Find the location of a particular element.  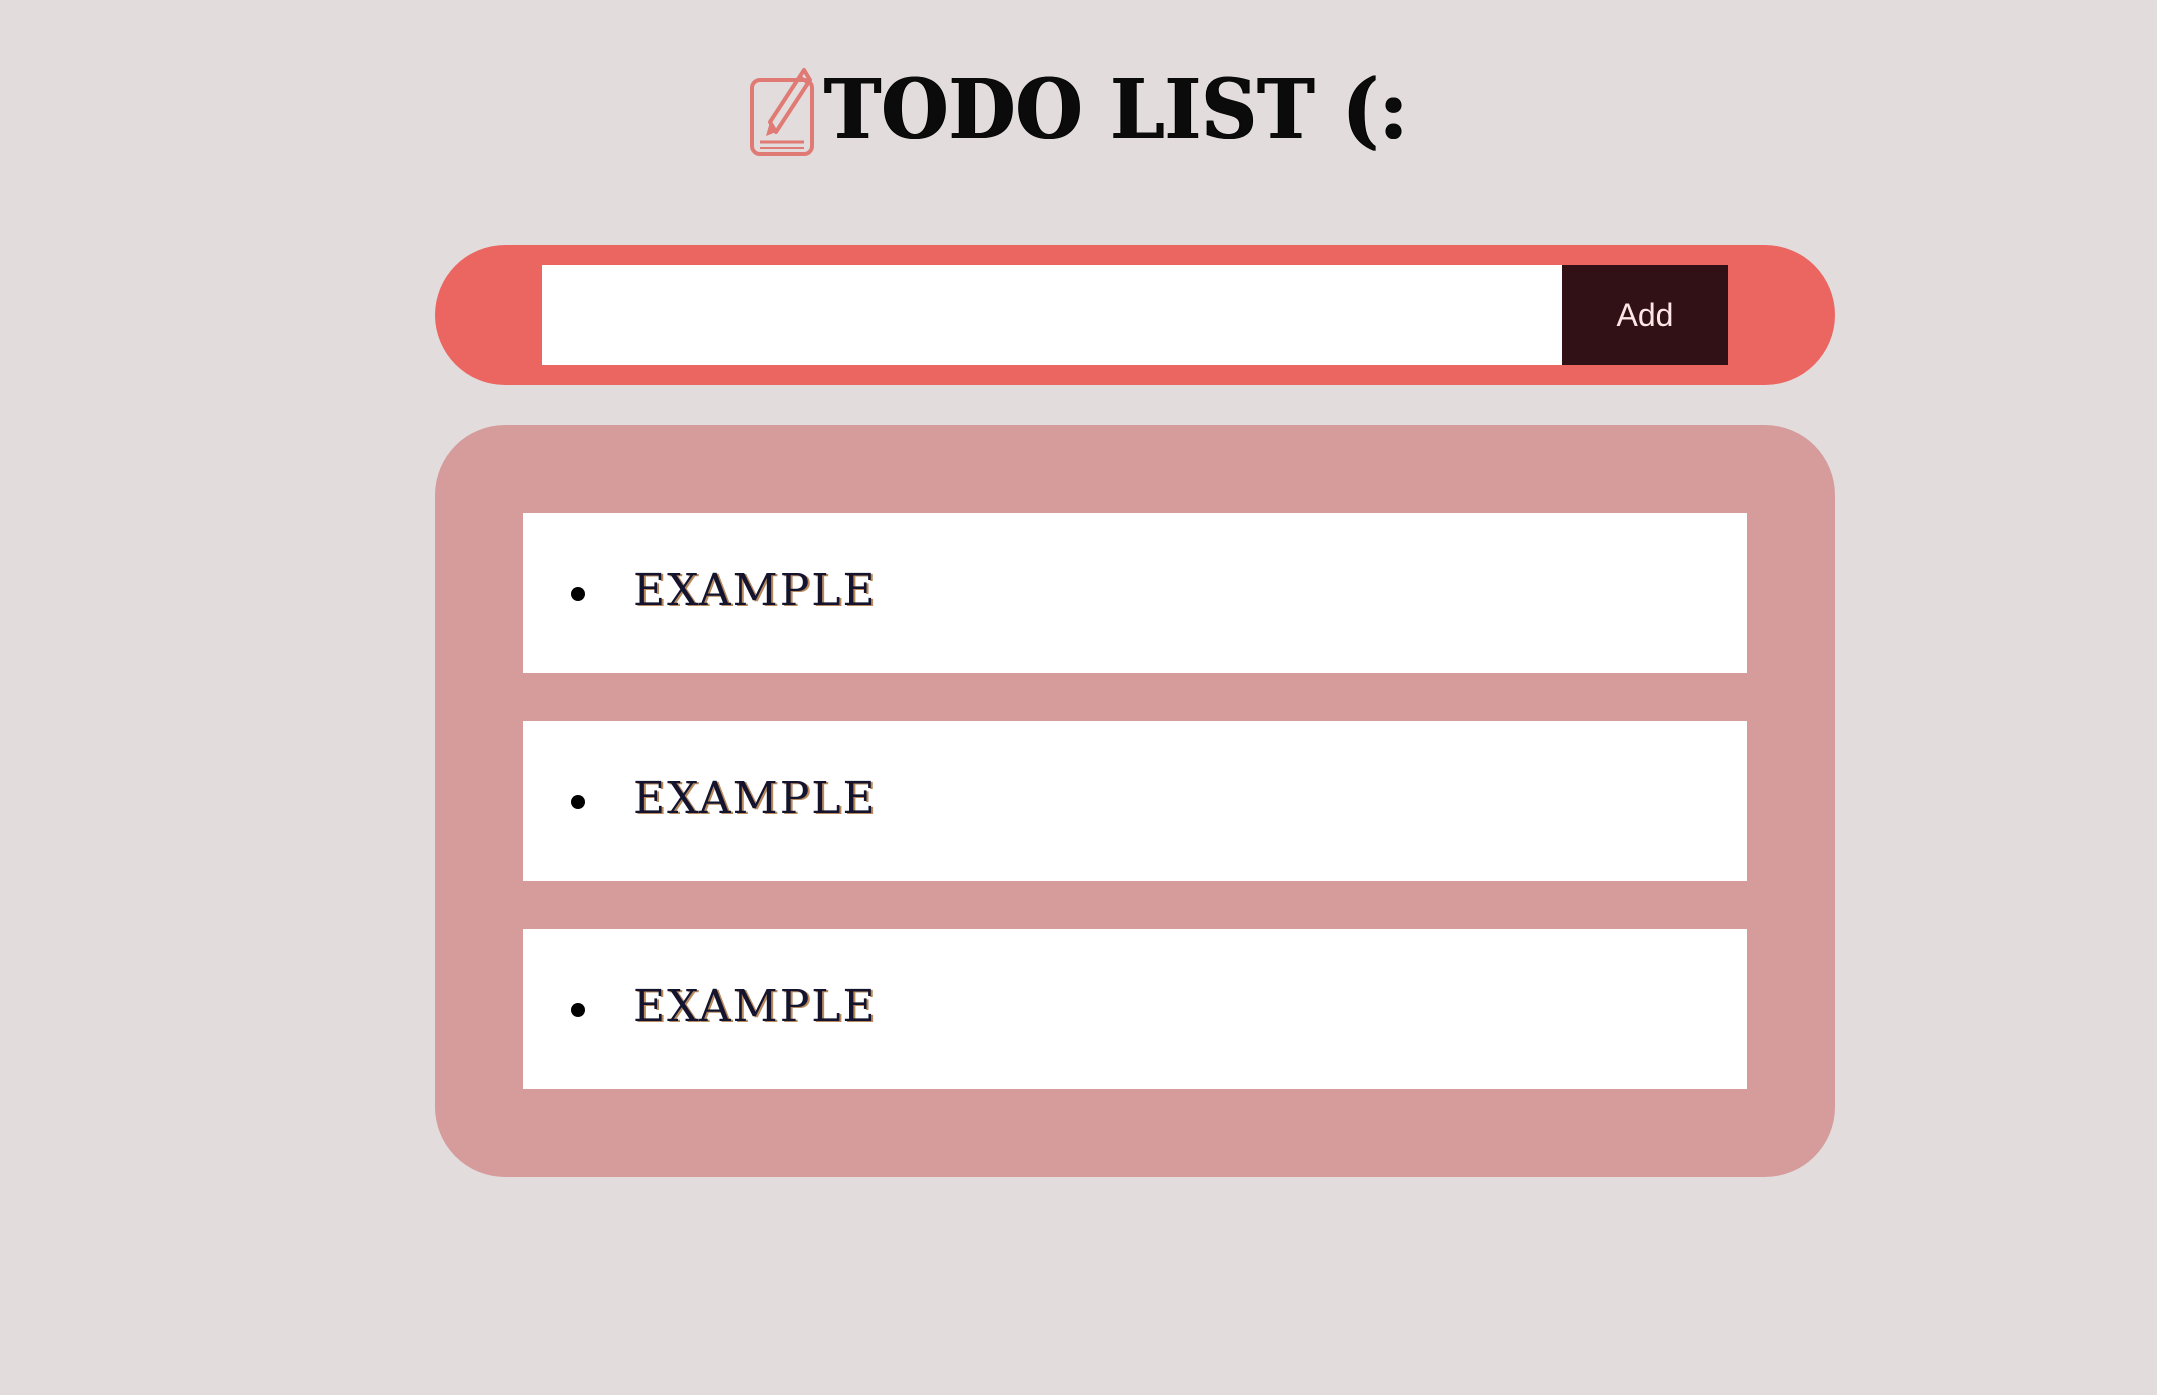

add-button: Add is located at coordinates (1645, 315).